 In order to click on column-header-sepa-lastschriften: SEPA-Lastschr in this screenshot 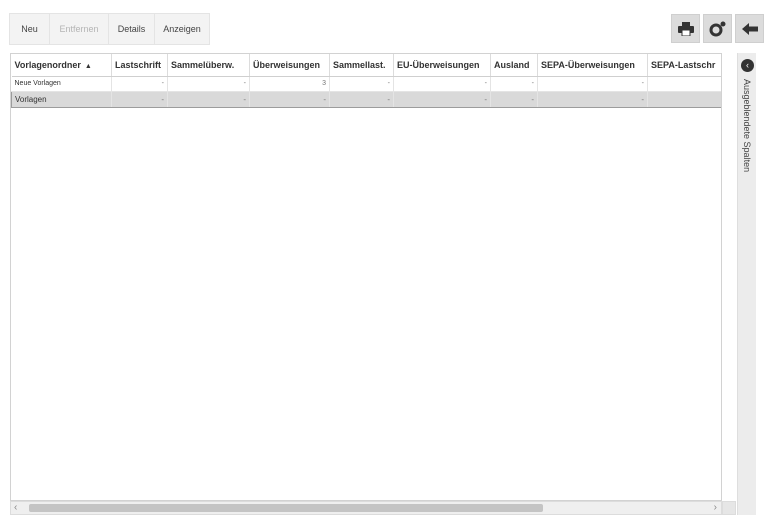, I will do `click(684, 65)`.